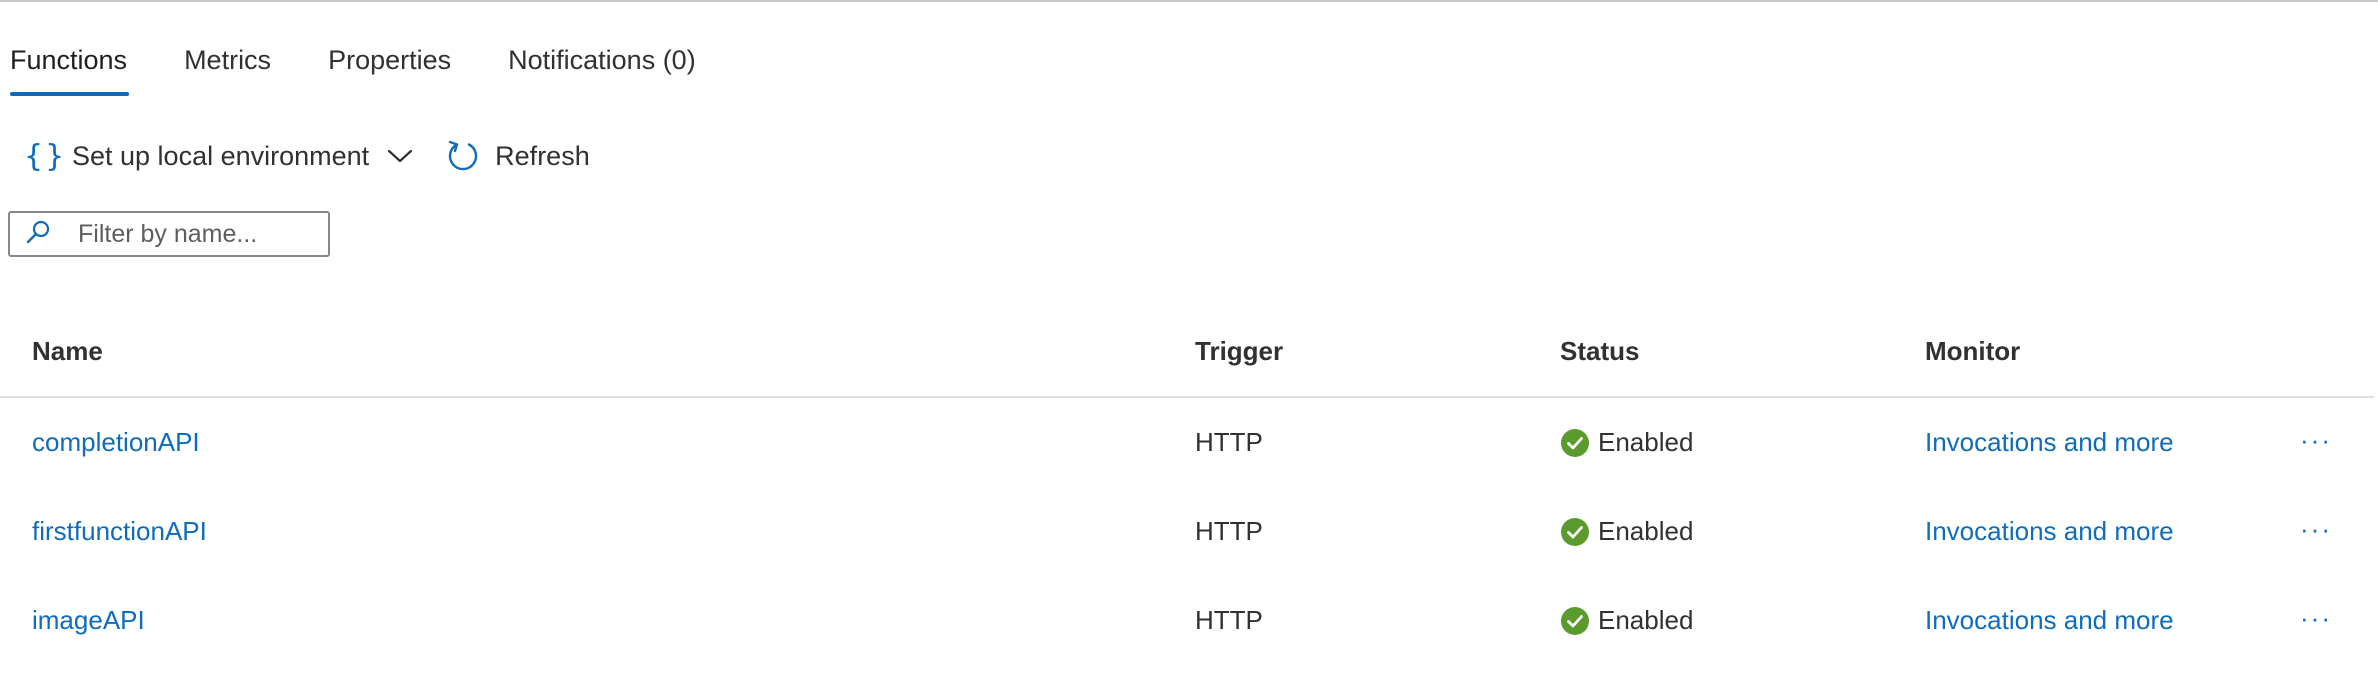 This screenshot has width=2378, height=700. What do you see at coordinates (88, 620) in the screenshot?
I see `function-name-link: imageAPI` at bounding box center [88, 620].